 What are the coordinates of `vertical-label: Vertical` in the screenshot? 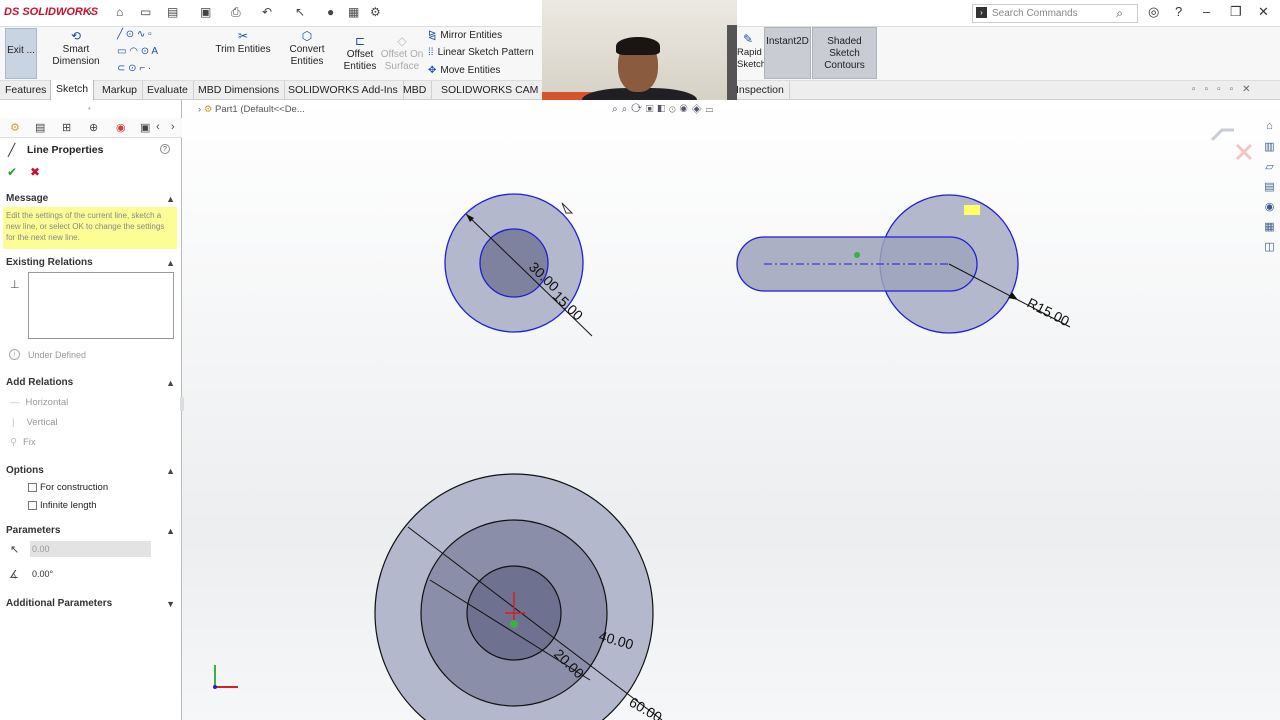 It's located at (42, 422).